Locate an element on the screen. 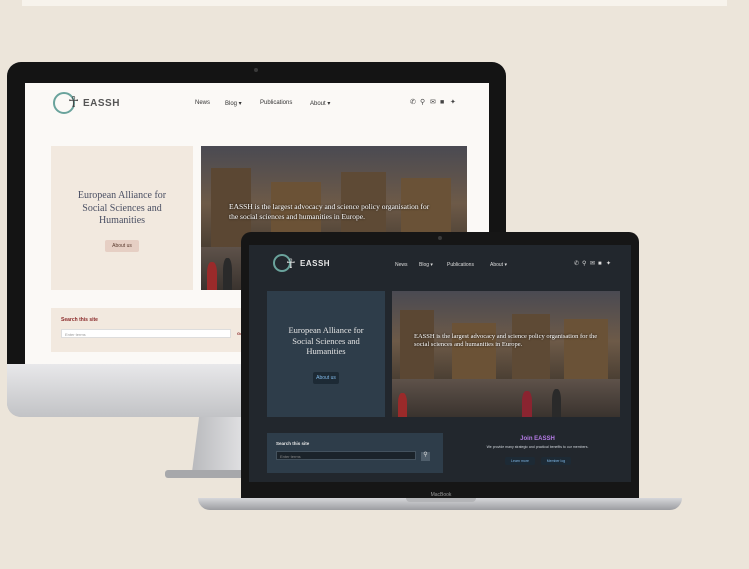  imac-camera is located at coordinates (256, 70).